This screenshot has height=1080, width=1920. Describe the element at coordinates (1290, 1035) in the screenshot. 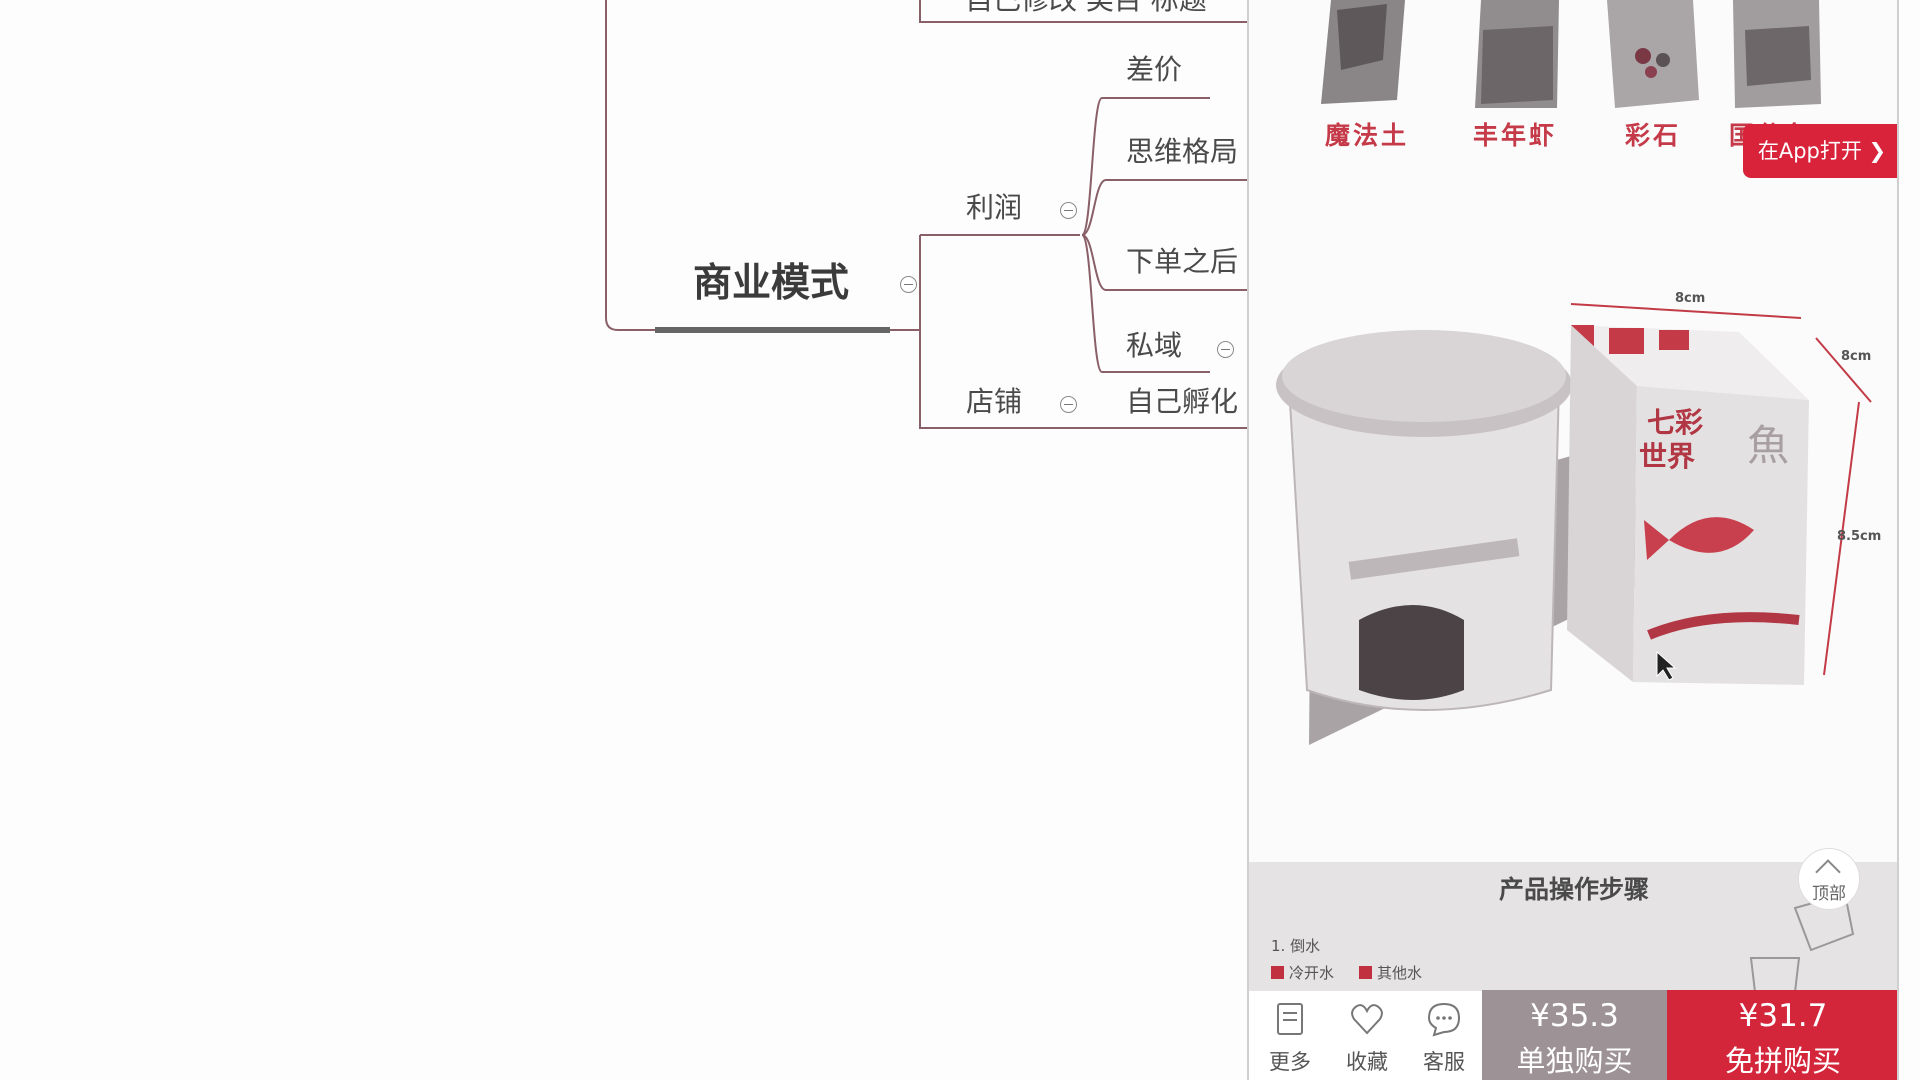

I see `more-button: 更多` at that location.